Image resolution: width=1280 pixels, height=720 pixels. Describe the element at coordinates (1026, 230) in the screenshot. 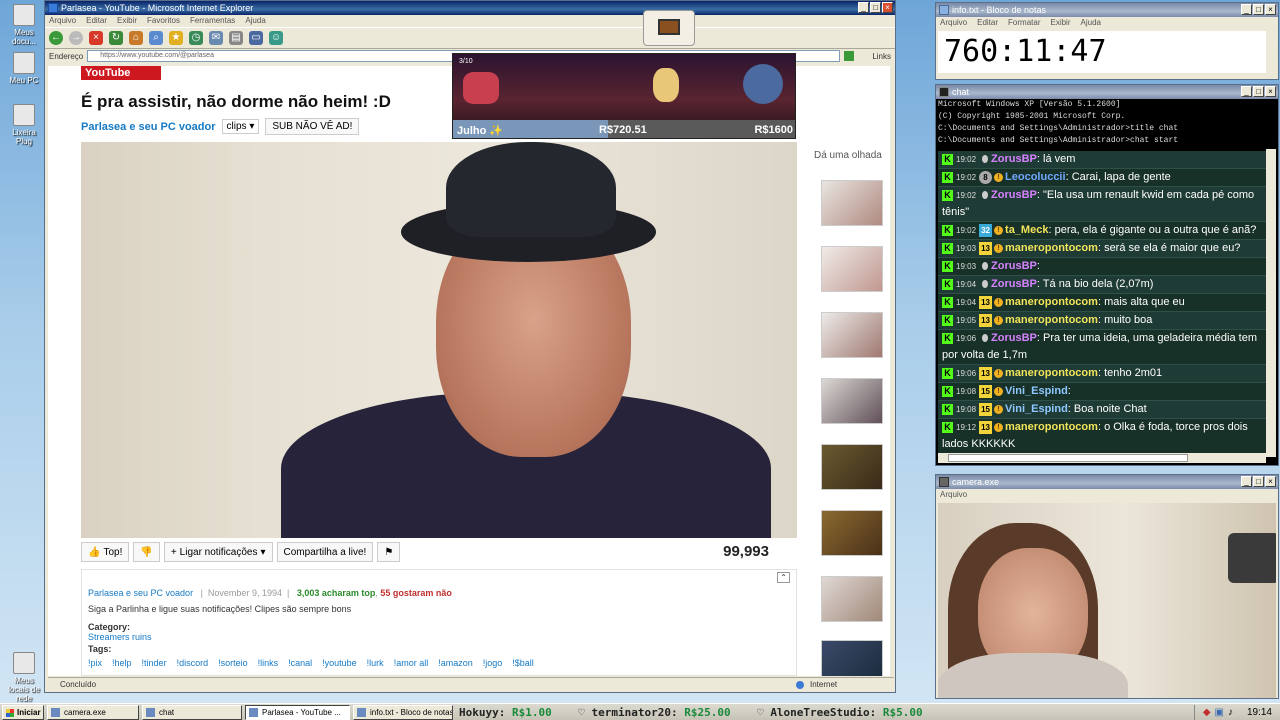

I see `message-username: ta_Meck` at that location.